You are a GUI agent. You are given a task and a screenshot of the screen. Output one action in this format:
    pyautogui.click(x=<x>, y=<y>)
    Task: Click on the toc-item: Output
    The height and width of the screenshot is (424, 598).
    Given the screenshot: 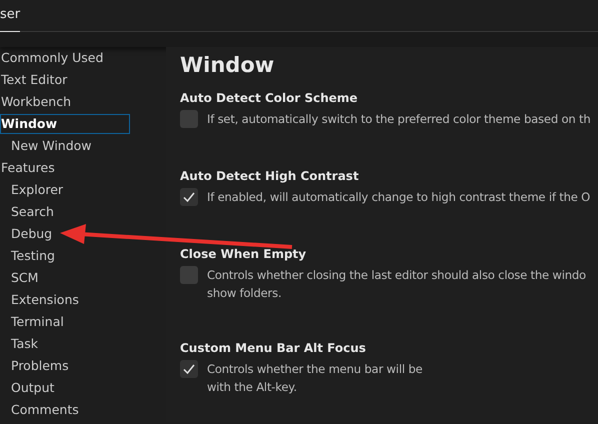 What is the action you would take?
    pyautogui.click(x=65, y=388)
    